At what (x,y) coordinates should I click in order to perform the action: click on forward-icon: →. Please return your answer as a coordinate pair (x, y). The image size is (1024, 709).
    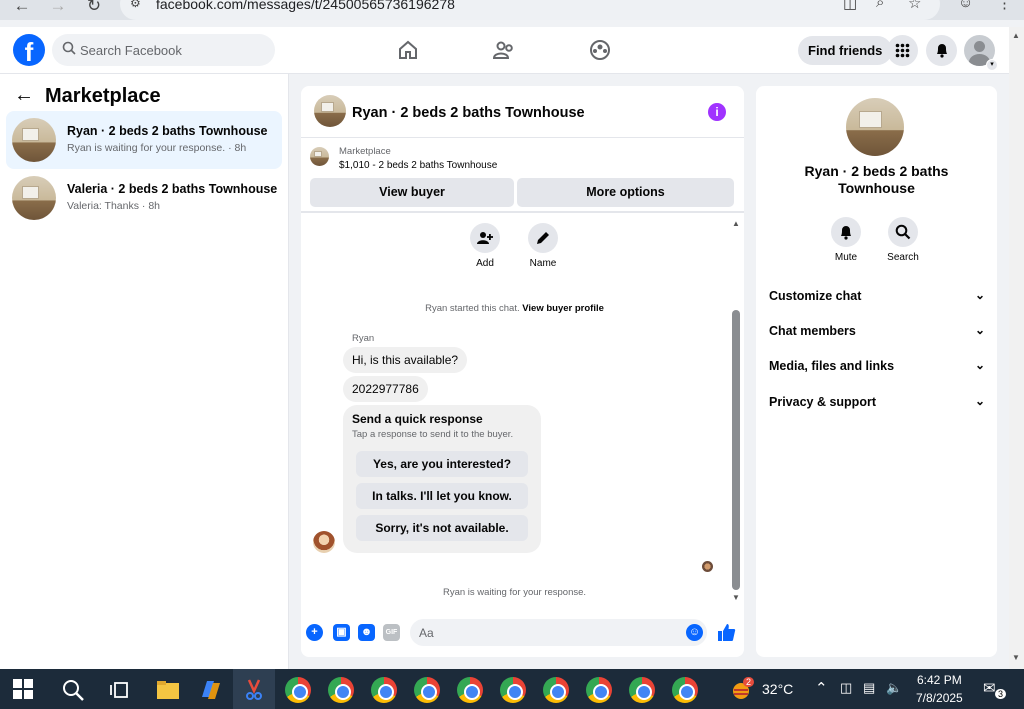
    Looking at the image, I should click on (58, 9).